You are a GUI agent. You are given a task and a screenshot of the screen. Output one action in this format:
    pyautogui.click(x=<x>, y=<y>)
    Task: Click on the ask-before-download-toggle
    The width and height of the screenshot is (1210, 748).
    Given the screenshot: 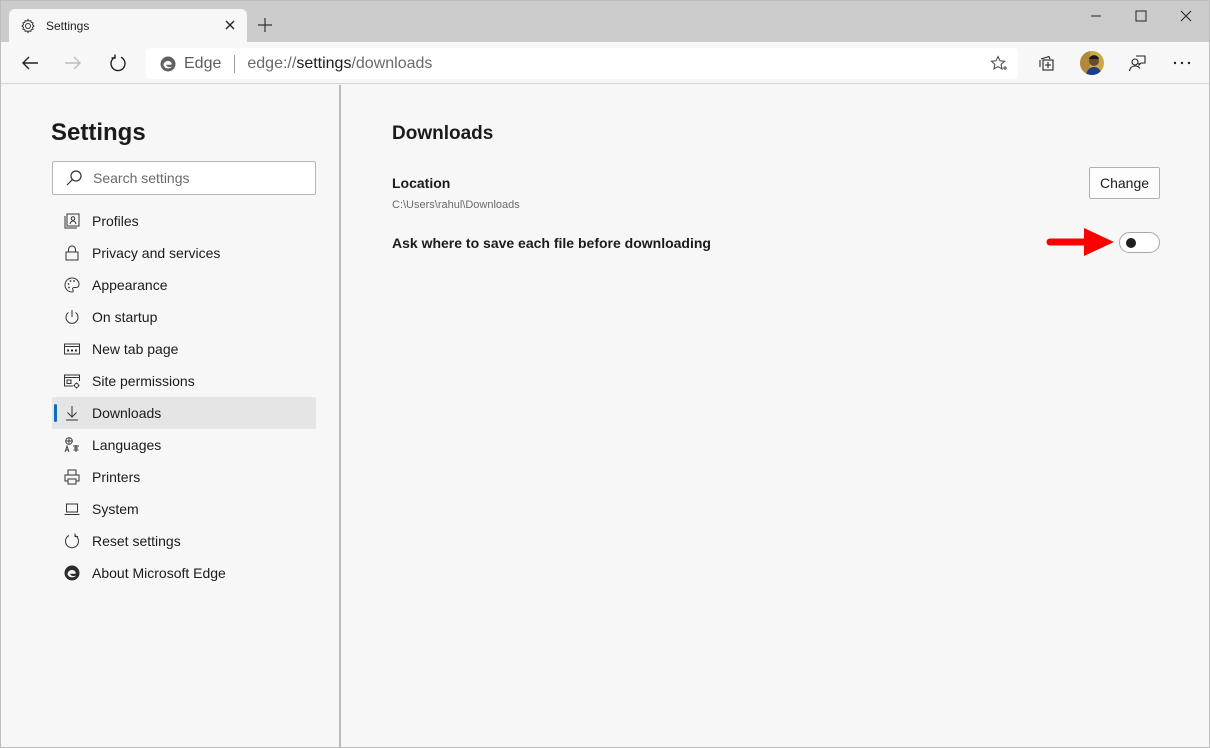 What is the action you would take?
    pyautogui.click(x=1139, y=242)
    